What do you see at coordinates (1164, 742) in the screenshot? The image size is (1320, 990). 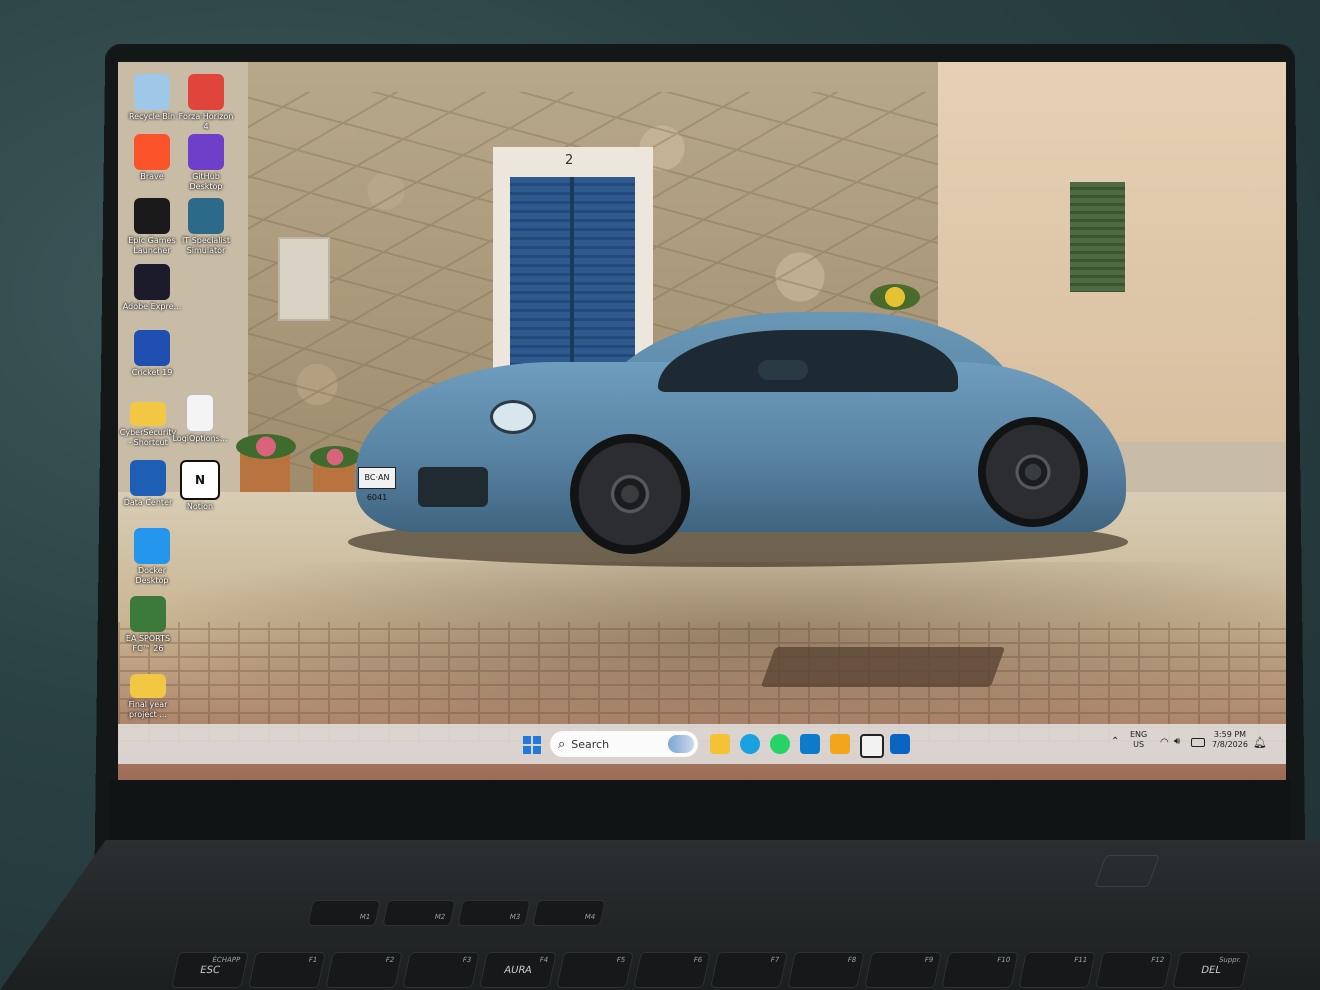 I see `wifi-icon: ◠` at bounding box center [1164, 742].